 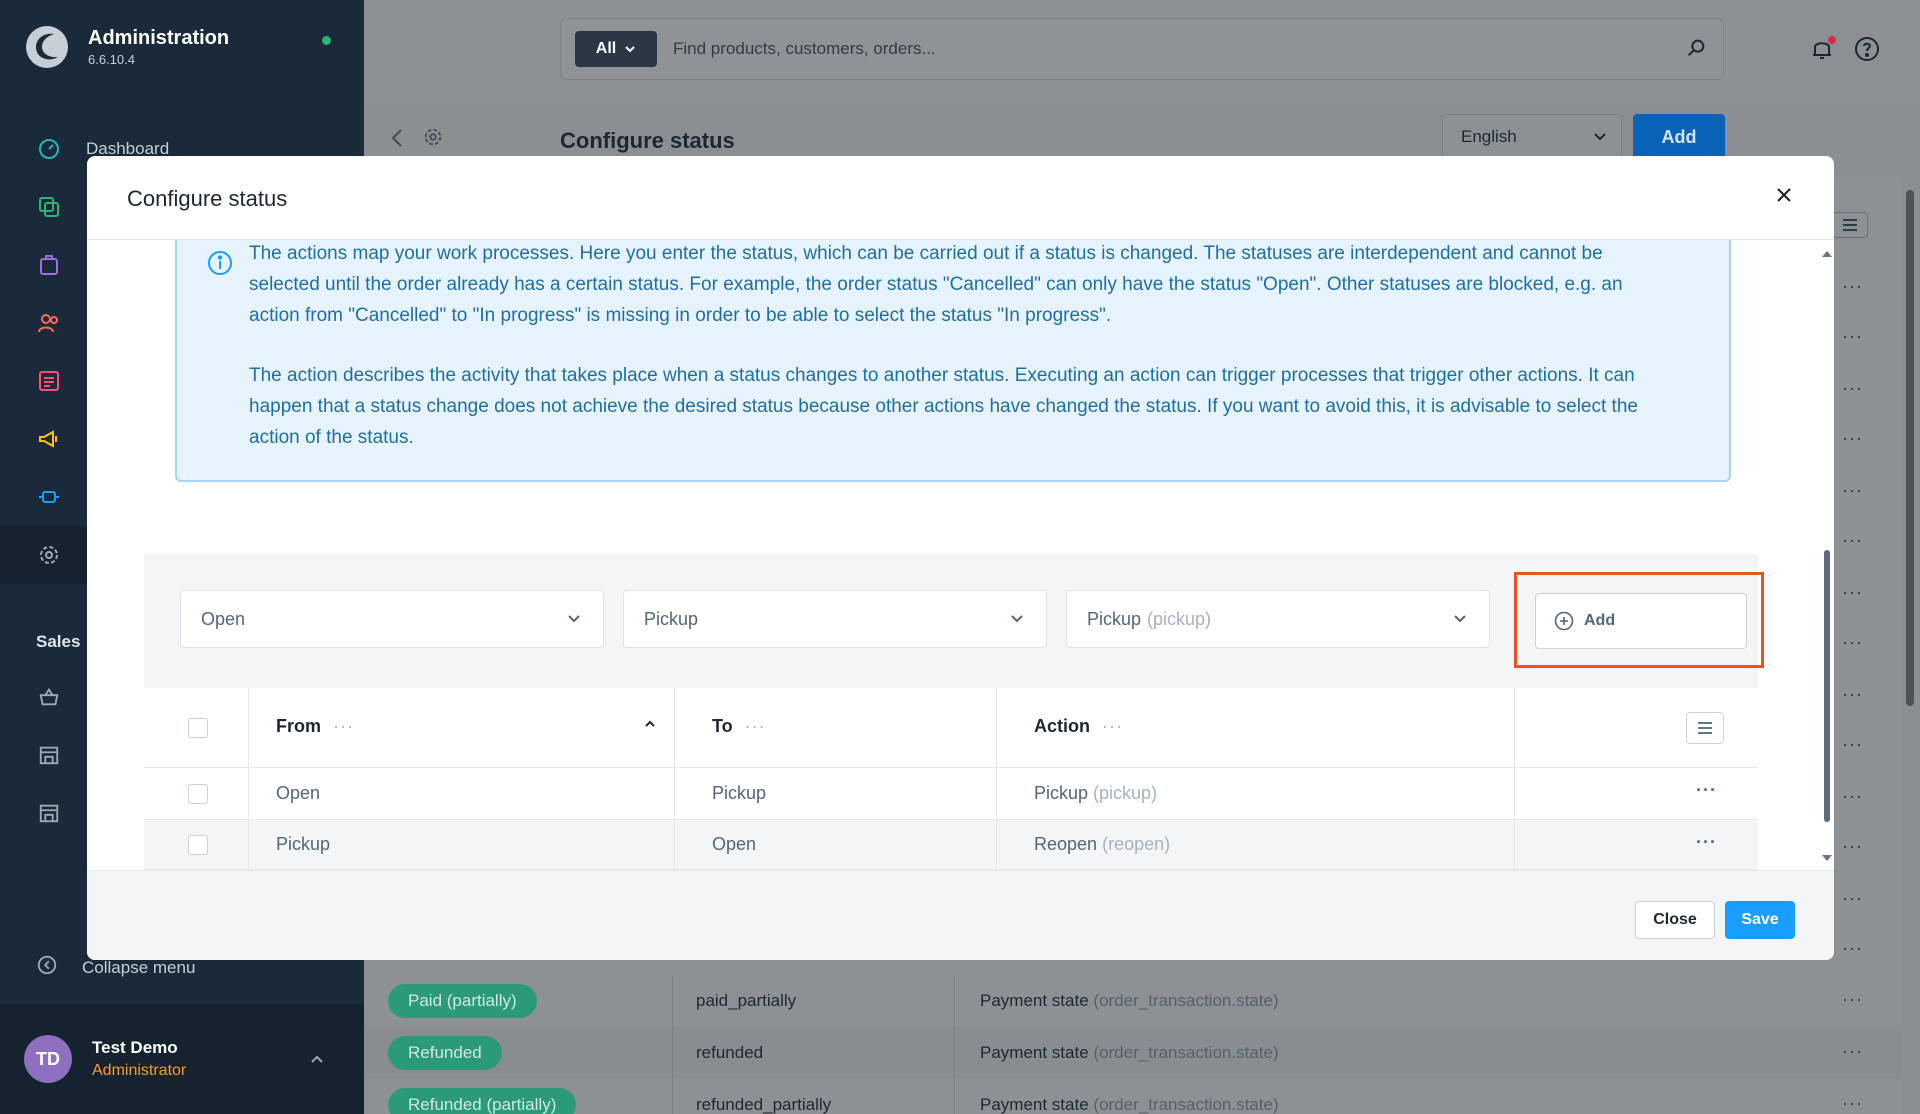 What do you see at coordinates (1827, 686) in the screenshot?
I see `scrollbar-thumb` at bounding box center [1827, 686].